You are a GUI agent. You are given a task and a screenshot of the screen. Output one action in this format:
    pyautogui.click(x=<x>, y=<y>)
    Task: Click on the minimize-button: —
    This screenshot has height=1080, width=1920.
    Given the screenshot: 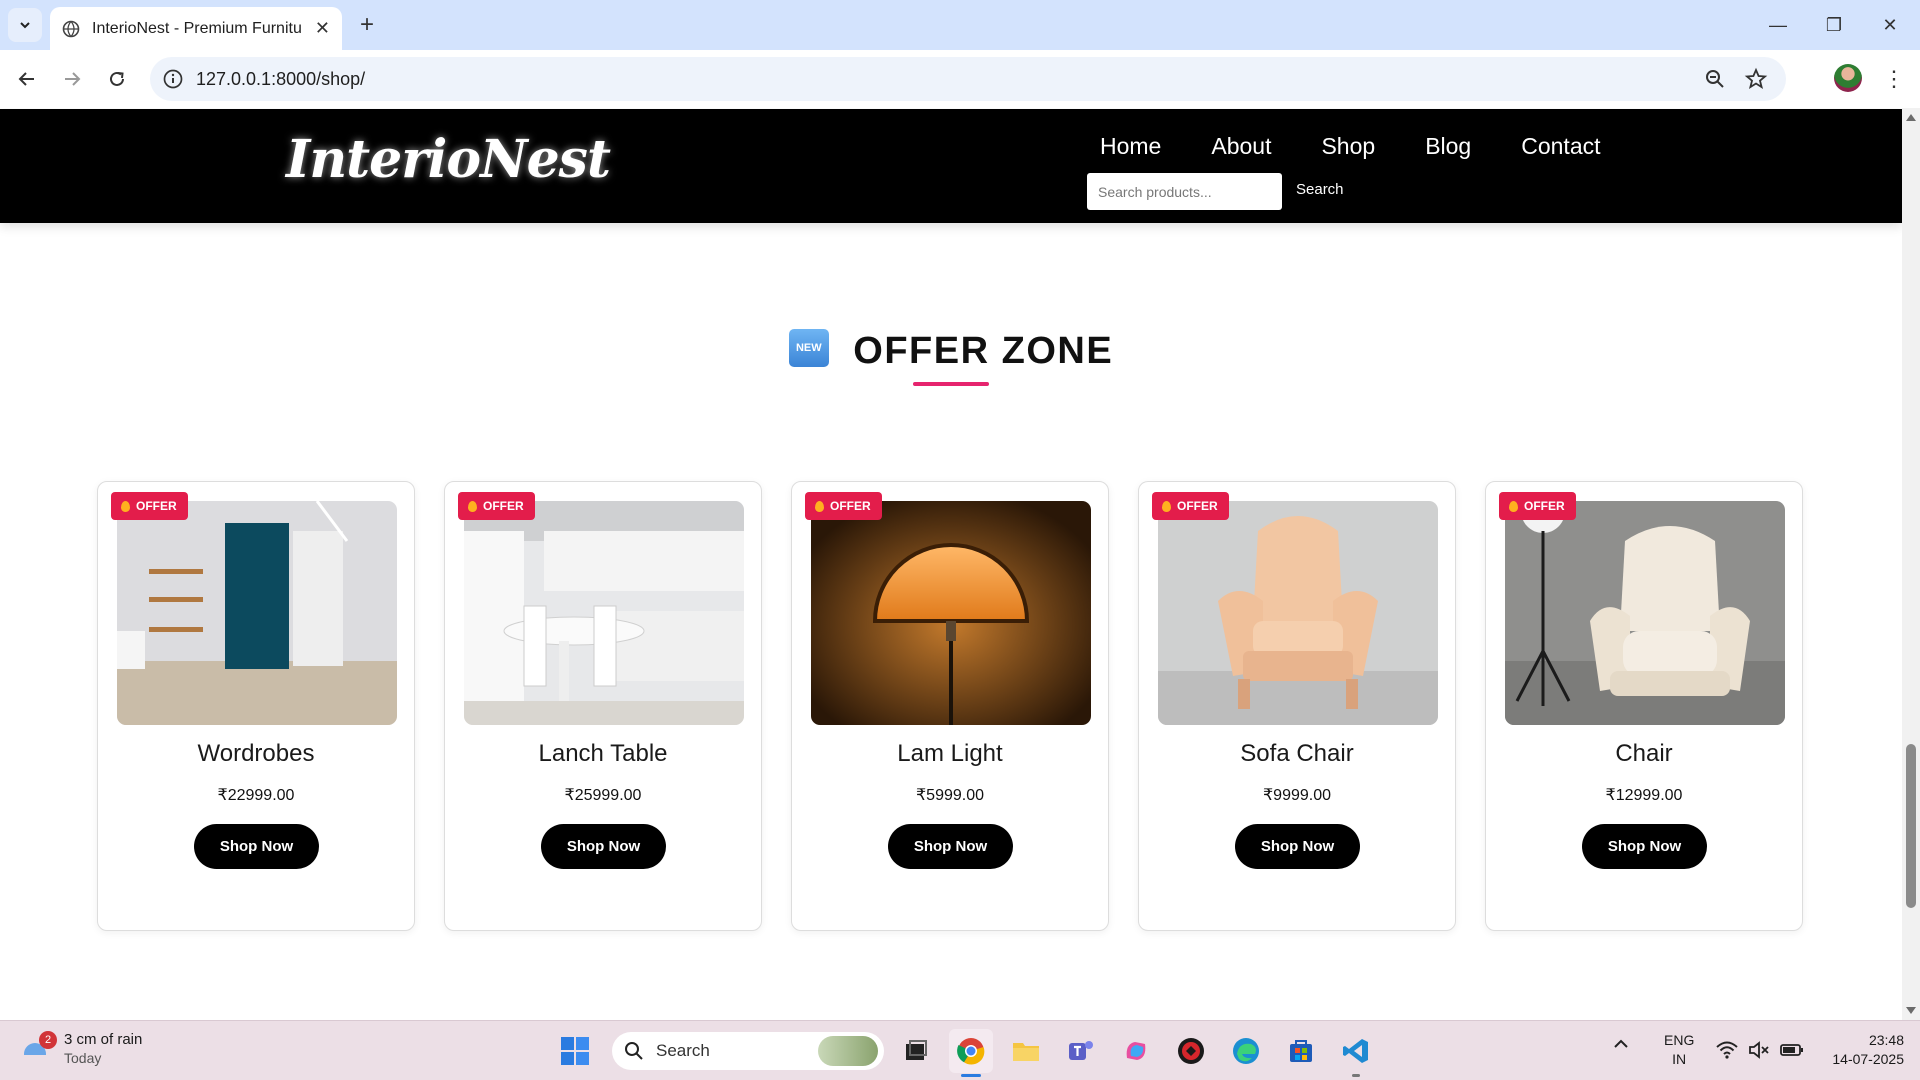 What is the action you would take?
    pyautogui.click(x=1778, y=25)
    